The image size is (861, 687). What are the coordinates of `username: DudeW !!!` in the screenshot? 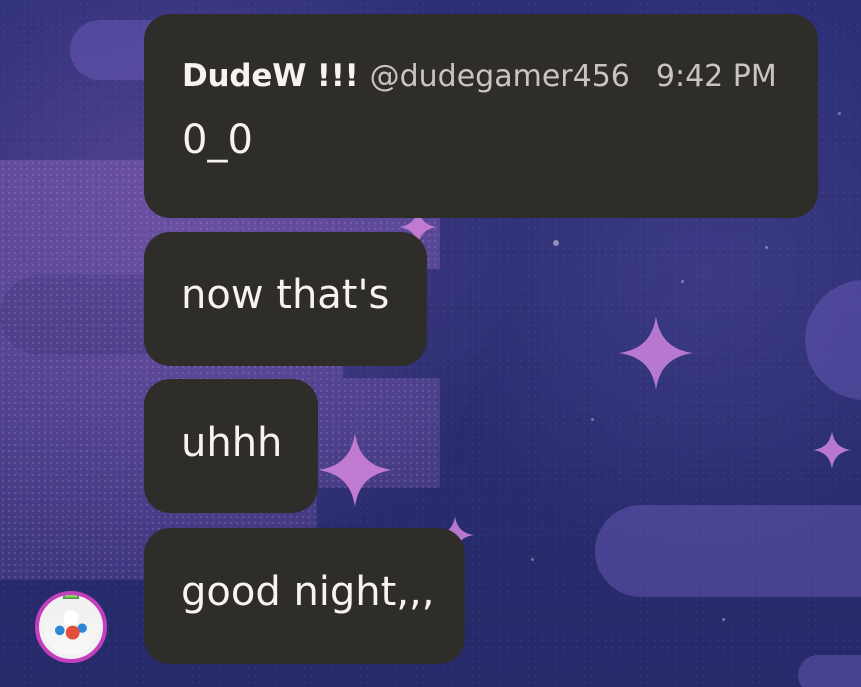 It's located at (270, 76).